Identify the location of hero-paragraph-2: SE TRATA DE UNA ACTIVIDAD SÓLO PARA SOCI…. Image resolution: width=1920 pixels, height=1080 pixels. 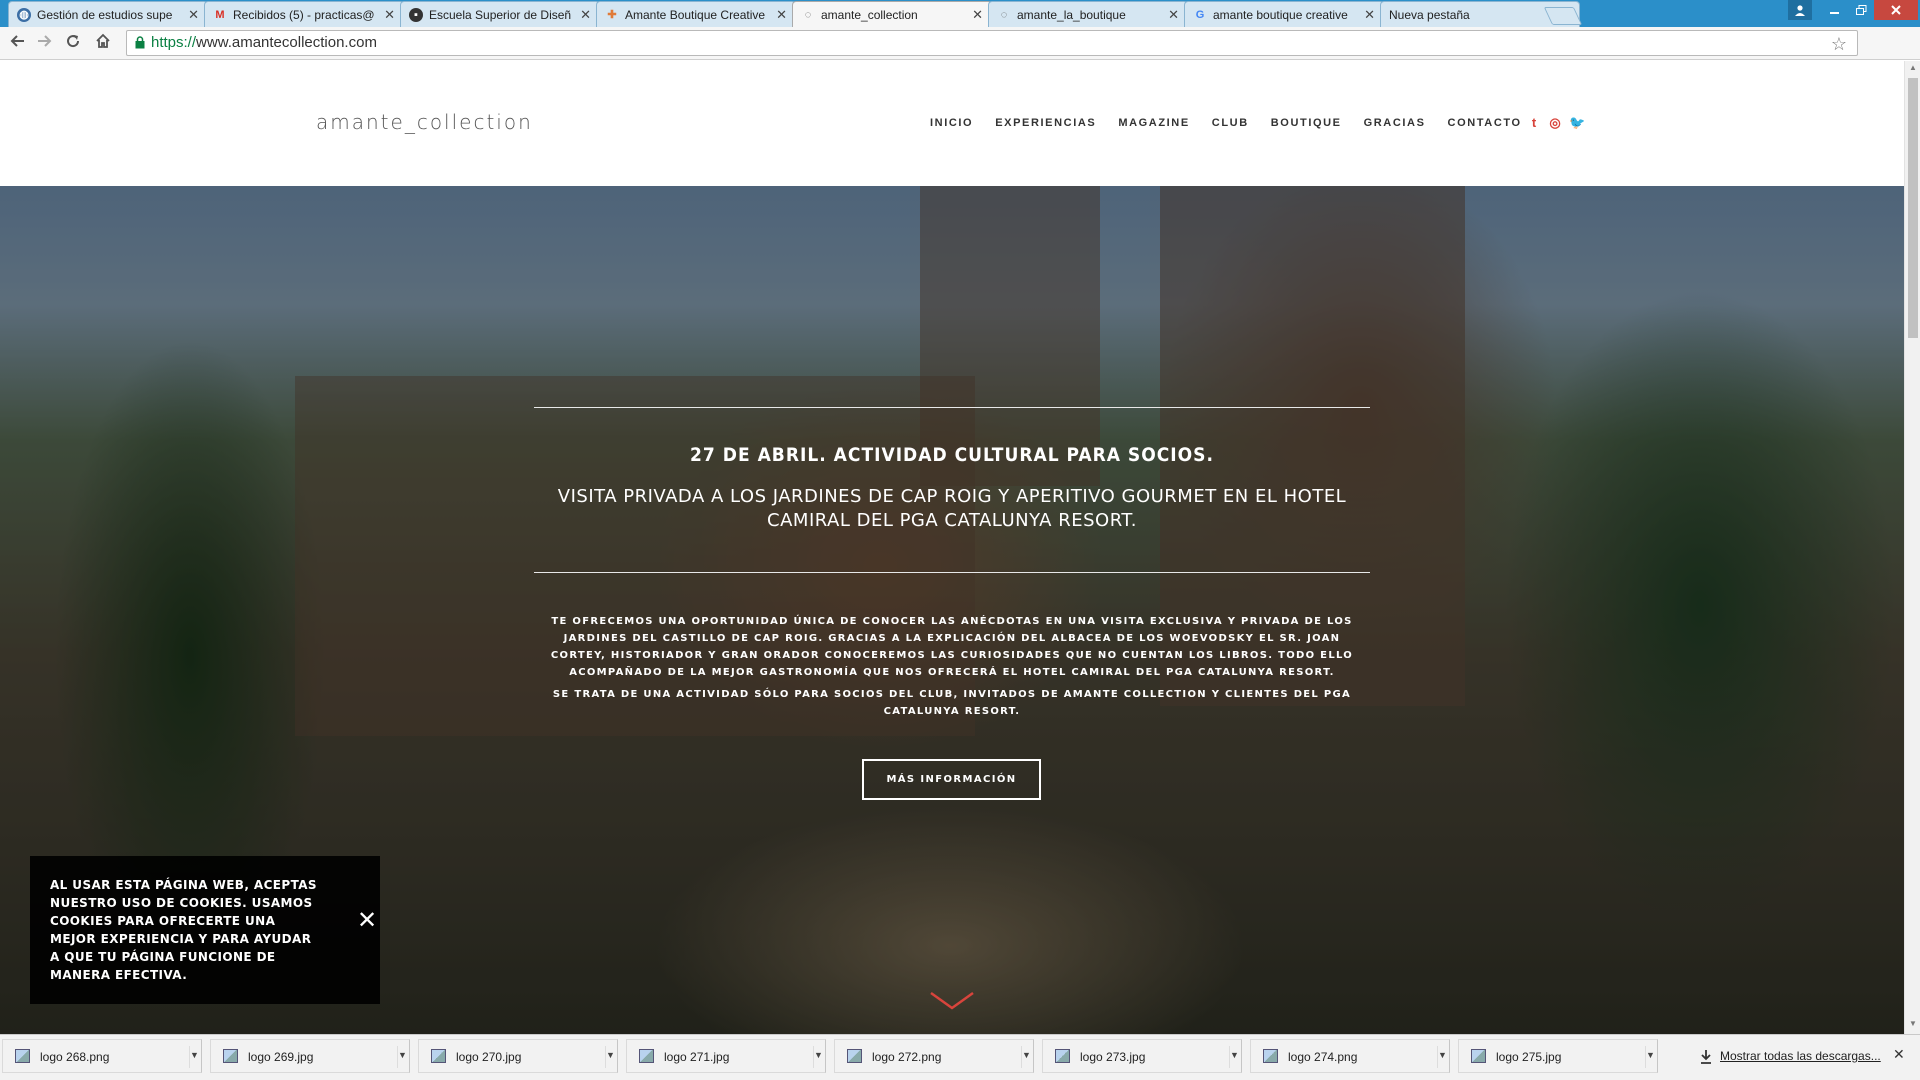
(952, 703).